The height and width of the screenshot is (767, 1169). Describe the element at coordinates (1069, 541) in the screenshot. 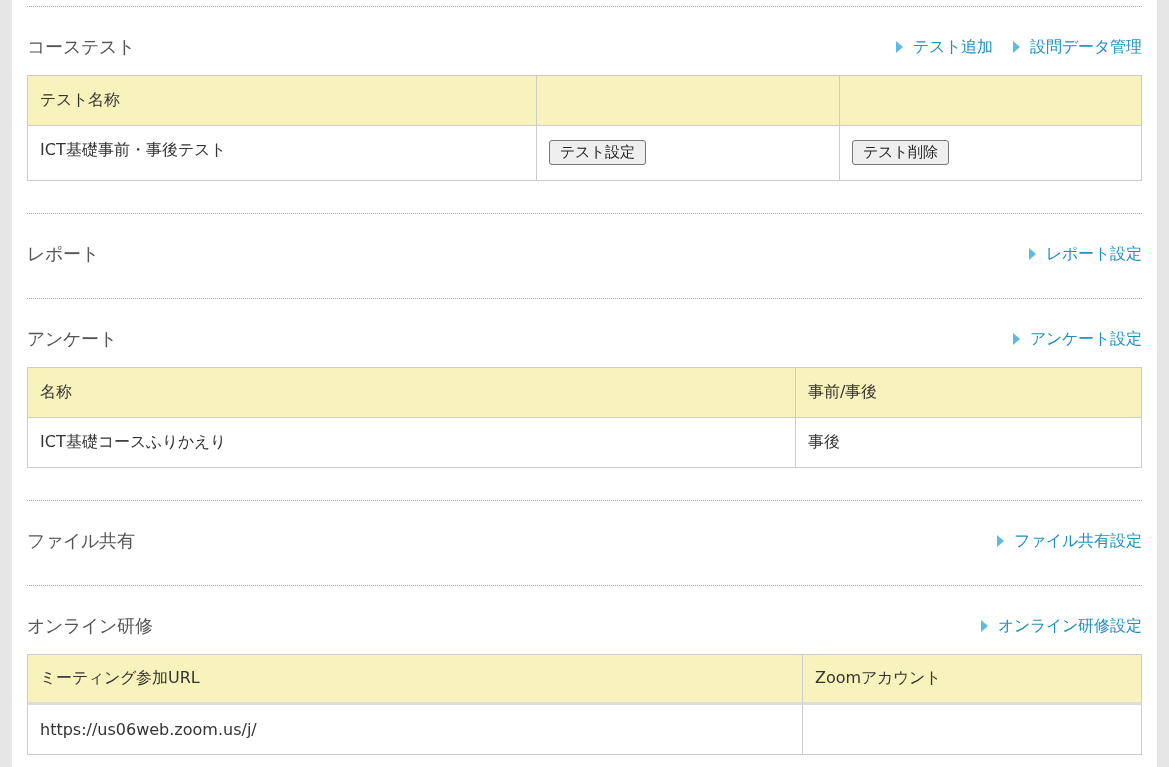

I see `settings-link: ファイル共有設定` at that location.